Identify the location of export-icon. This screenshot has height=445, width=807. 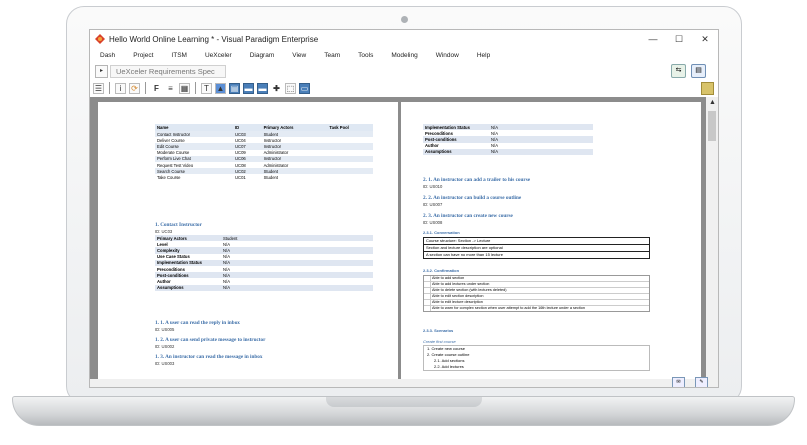
(707, 88).